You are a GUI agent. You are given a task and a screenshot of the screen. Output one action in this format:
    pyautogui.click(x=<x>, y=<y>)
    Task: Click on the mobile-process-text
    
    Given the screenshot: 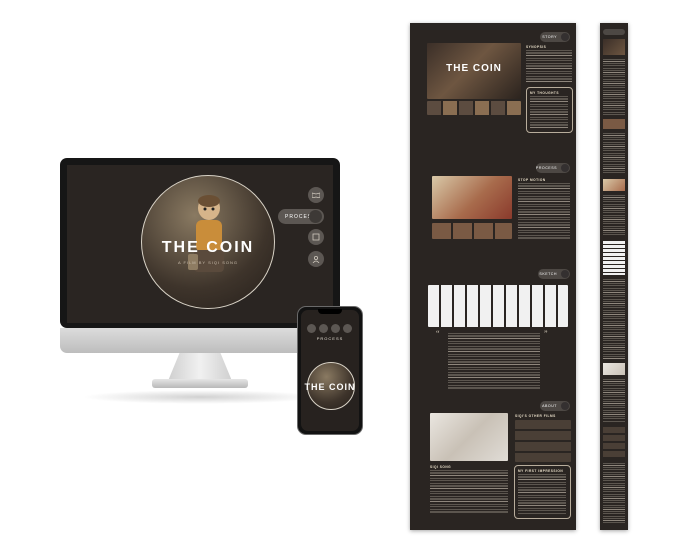 What is the action you would take?
    pyautogui.click(x=614, y=215)
    